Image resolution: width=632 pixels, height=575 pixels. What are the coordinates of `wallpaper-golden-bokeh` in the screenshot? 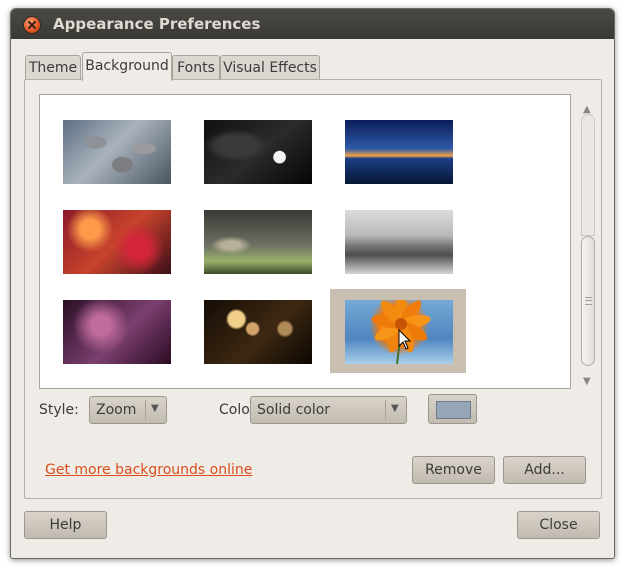 It's located at (258, 332).